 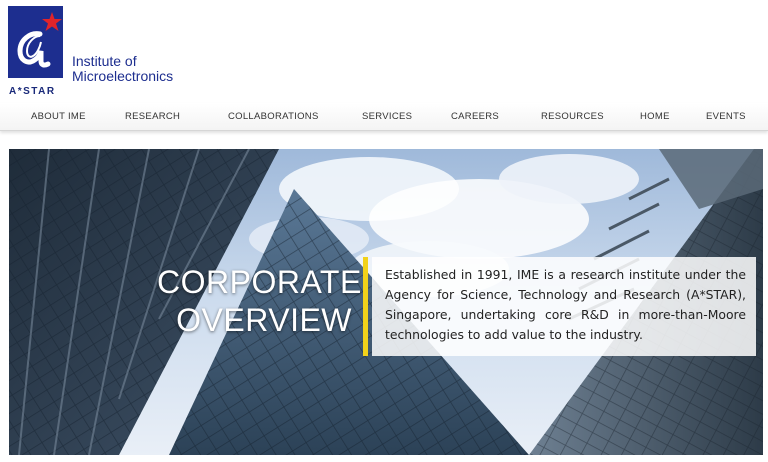 I want to click on institute-name: Institute of Microelectronics, so click(x=122, y=69).